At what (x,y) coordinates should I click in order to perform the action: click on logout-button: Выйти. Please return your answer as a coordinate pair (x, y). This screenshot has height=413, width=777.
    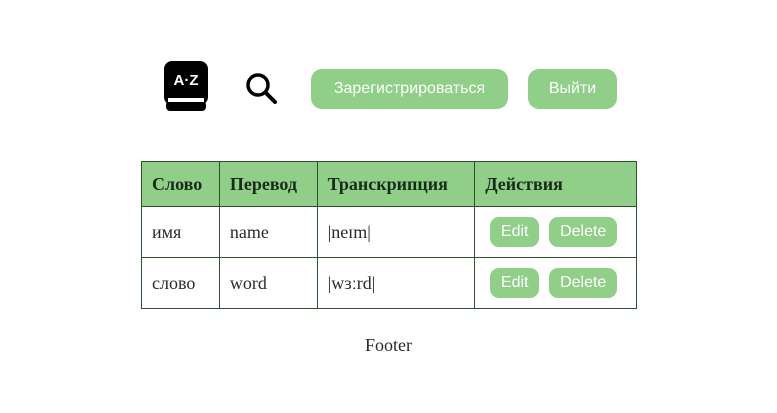
    Looking at the image, I should click on (572, 89).